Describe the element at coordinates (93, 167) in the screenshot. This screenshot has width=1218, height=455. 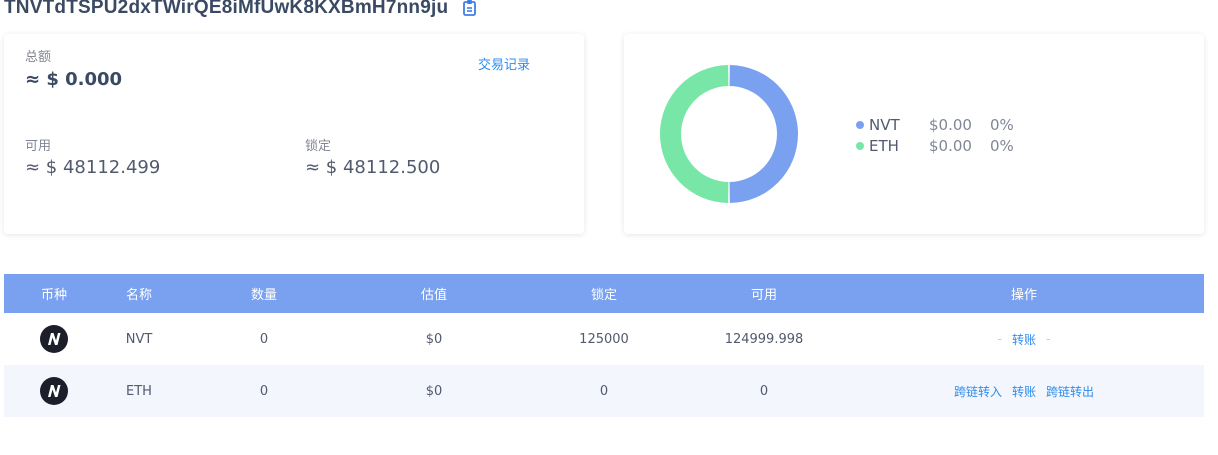
I see `available-value: ≈ $ 48112.499` at that location.